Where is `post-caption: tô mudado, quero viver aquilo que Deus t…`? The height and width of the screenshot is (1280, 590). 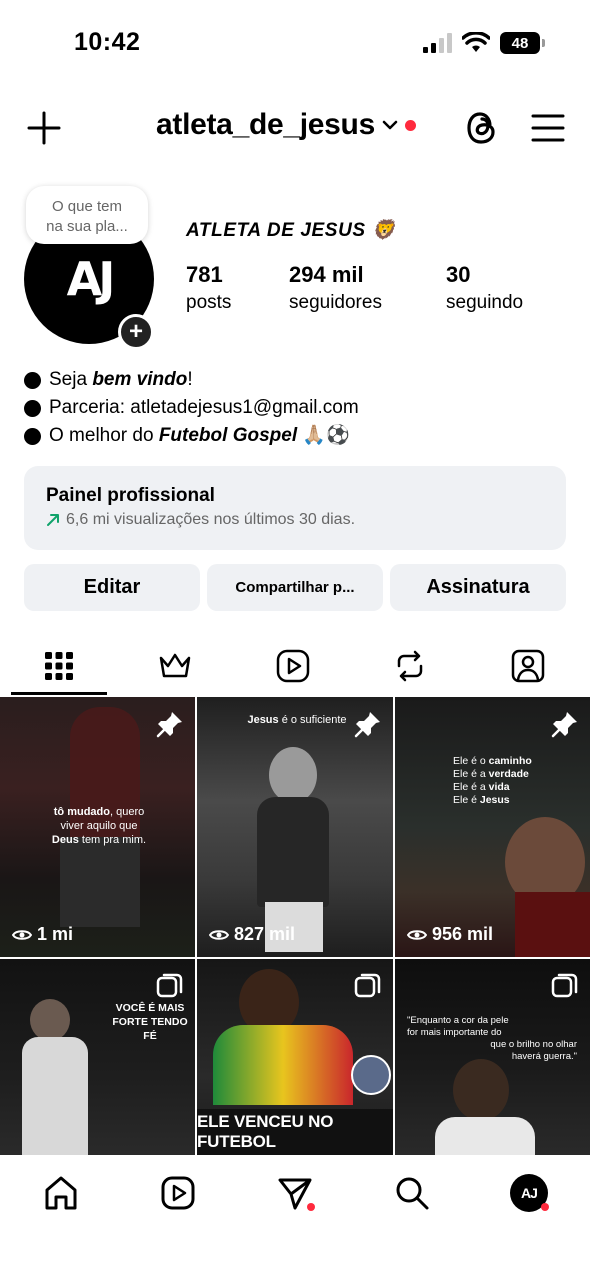 post-caption: tô mudado, quero viver aquilo que Deus t… is located at coordinates (99, 826).